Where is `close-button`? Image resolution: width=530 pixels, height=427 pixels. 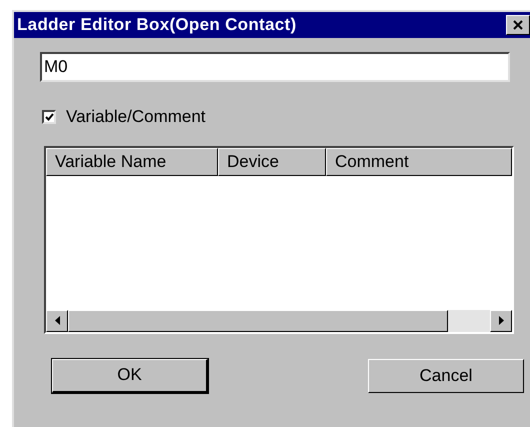 close-button is located at coordinates (518, 25).